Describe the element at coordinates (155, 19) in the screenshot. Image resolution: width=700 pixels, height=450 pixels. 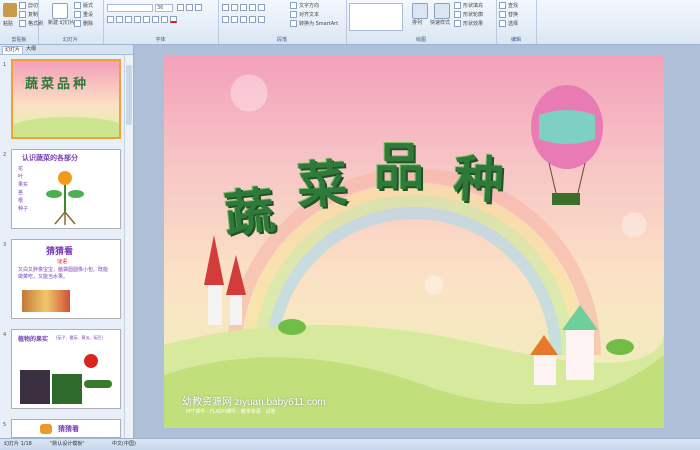
I see `spacing-icon` at that location.